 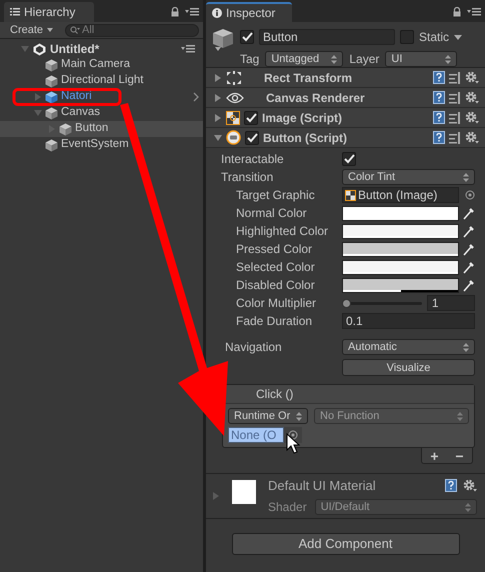 I want to click on remove-button: −, so click(x=459, y=455).